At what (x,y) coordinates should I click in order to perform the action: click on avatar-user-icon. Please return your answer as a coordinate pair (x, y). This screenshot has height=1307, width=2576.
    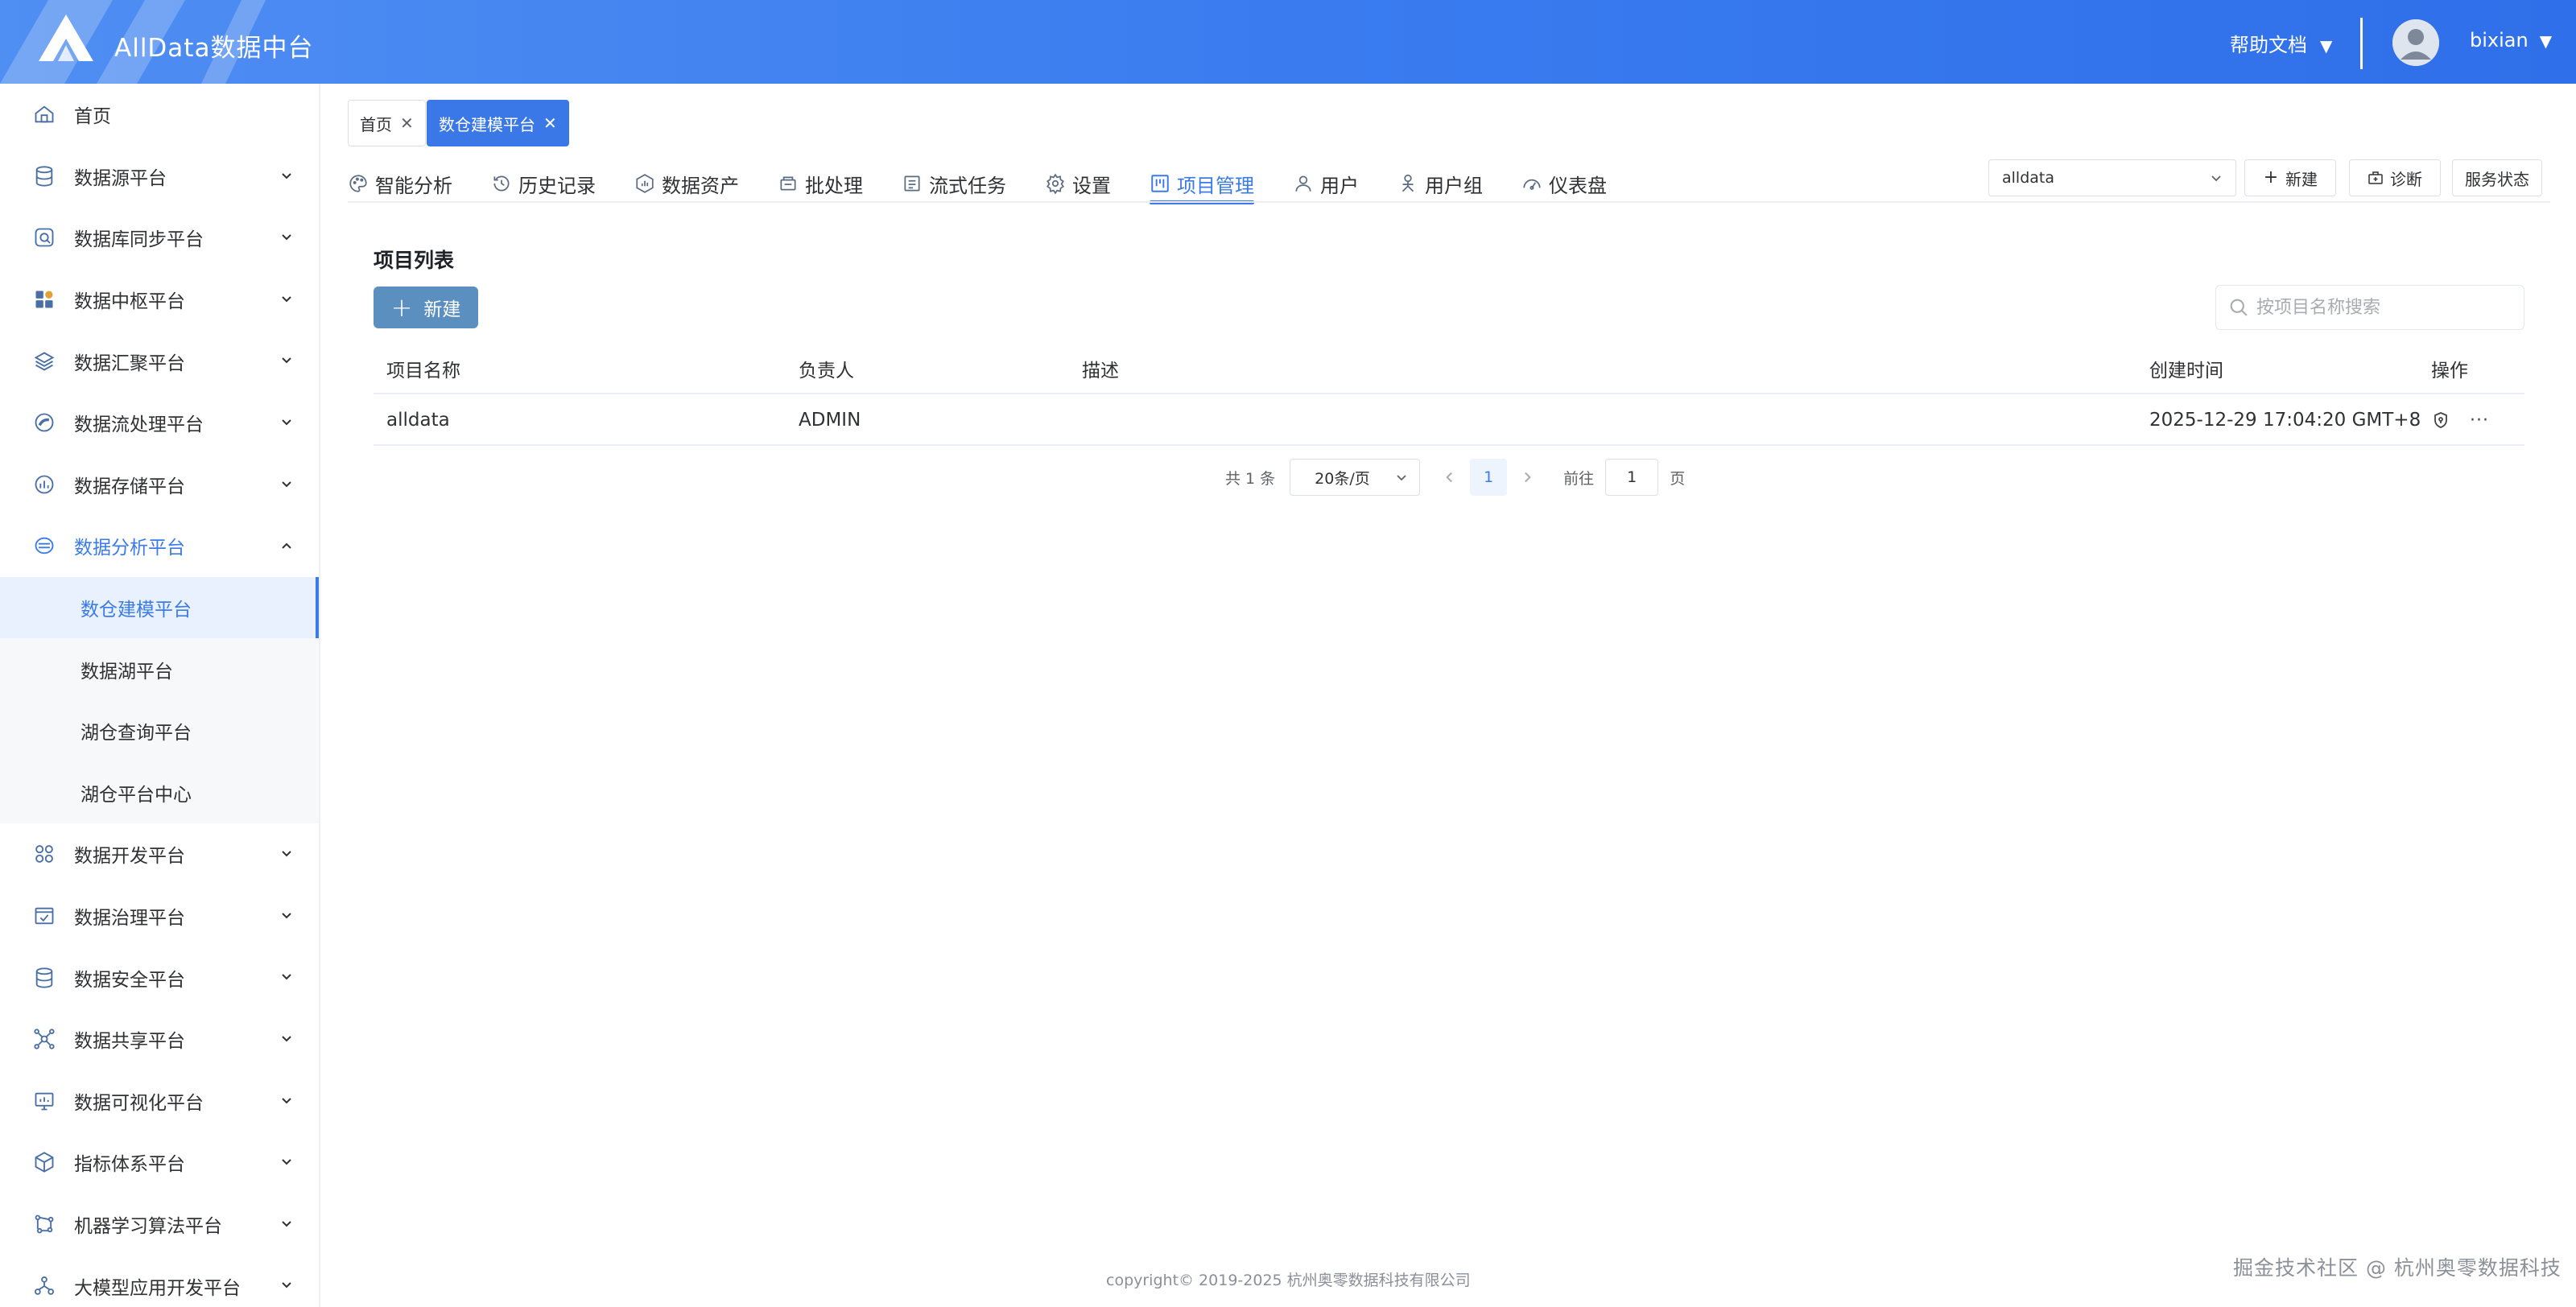
    Looking at the image, I should click on (2415, 42).